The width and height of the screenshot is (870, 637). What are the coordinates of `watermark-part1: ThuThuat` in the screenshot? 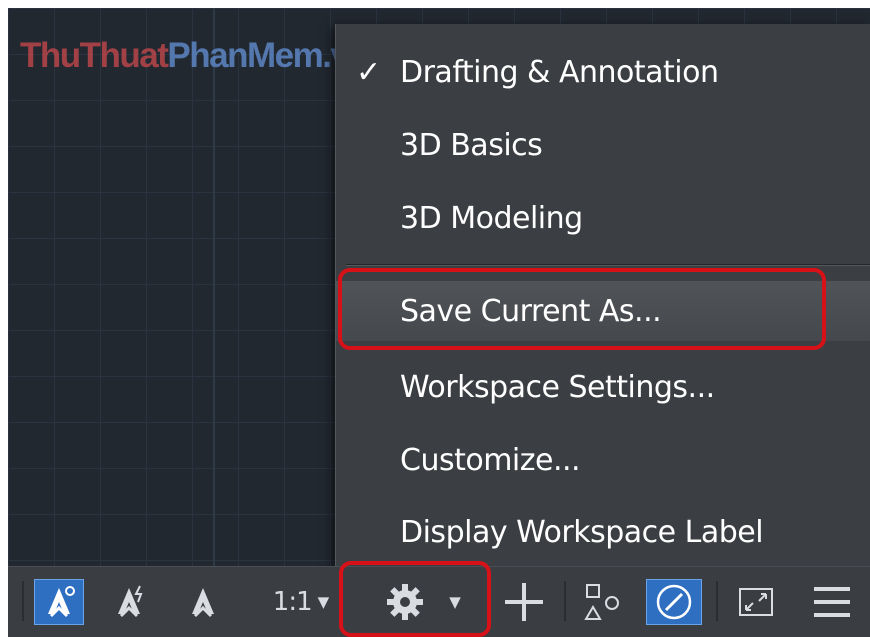 It's located at (94, 55).